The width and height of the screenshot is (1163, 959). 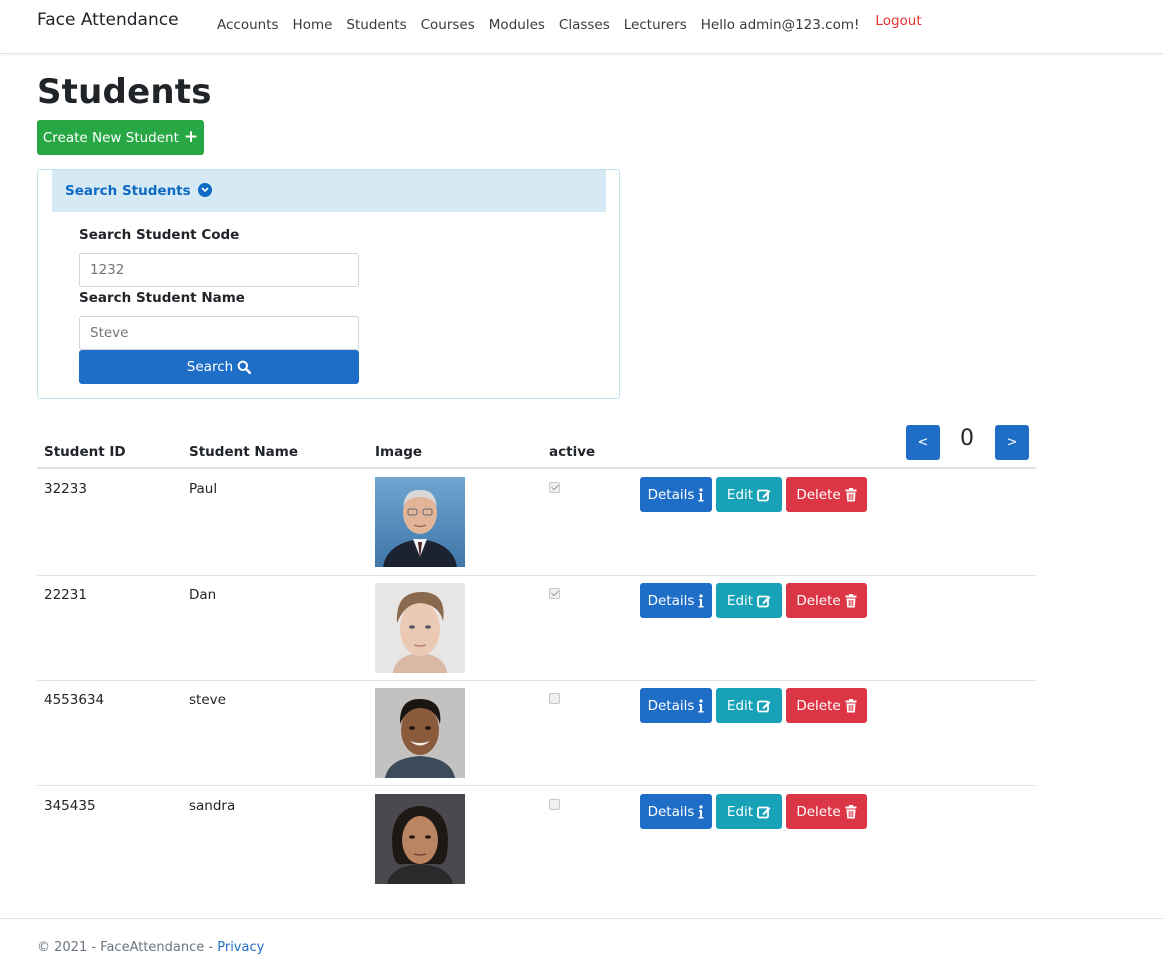 What do you see at coordinates (128, 191) in the screenshot?
I see `search-panel-title: Search Students` at bounding box center [128, 191].